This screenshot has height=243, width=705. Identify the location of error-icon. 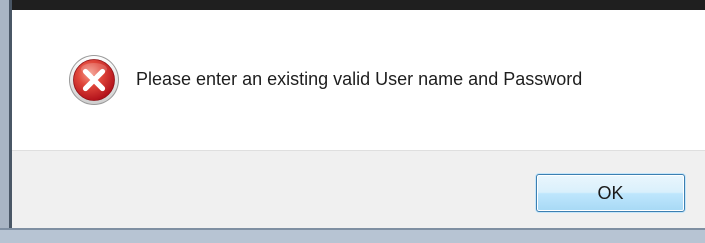
(94, 80).